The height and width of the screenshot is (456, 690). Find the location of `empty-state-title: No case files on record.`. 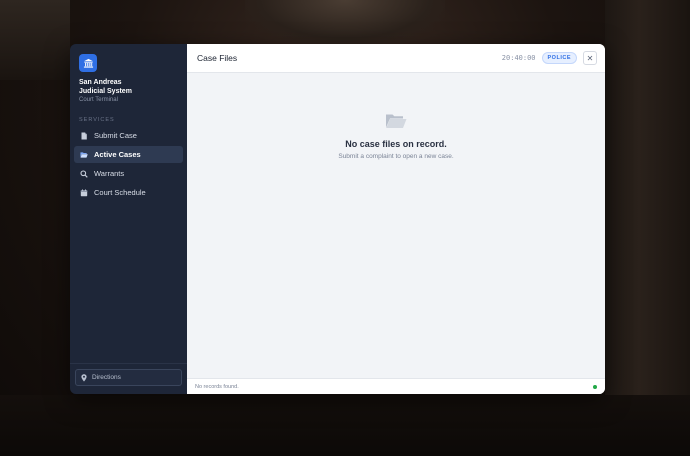

empty-state-title: No case files on record. is located at coordinates (396, 144).